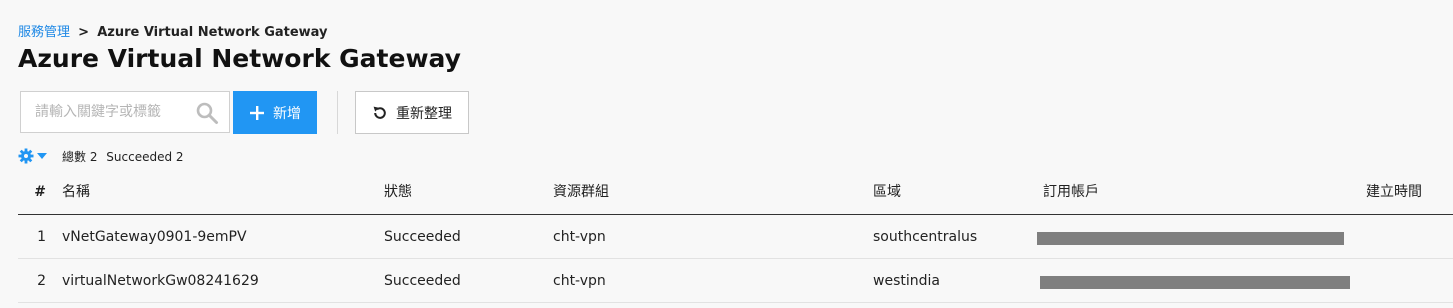 Image resolution: width=1453 pixels, height=308 pixels. What do you see at coordinates (106, 112) in the screenshot?
I see `search-input` at bounding box center [106, 112].